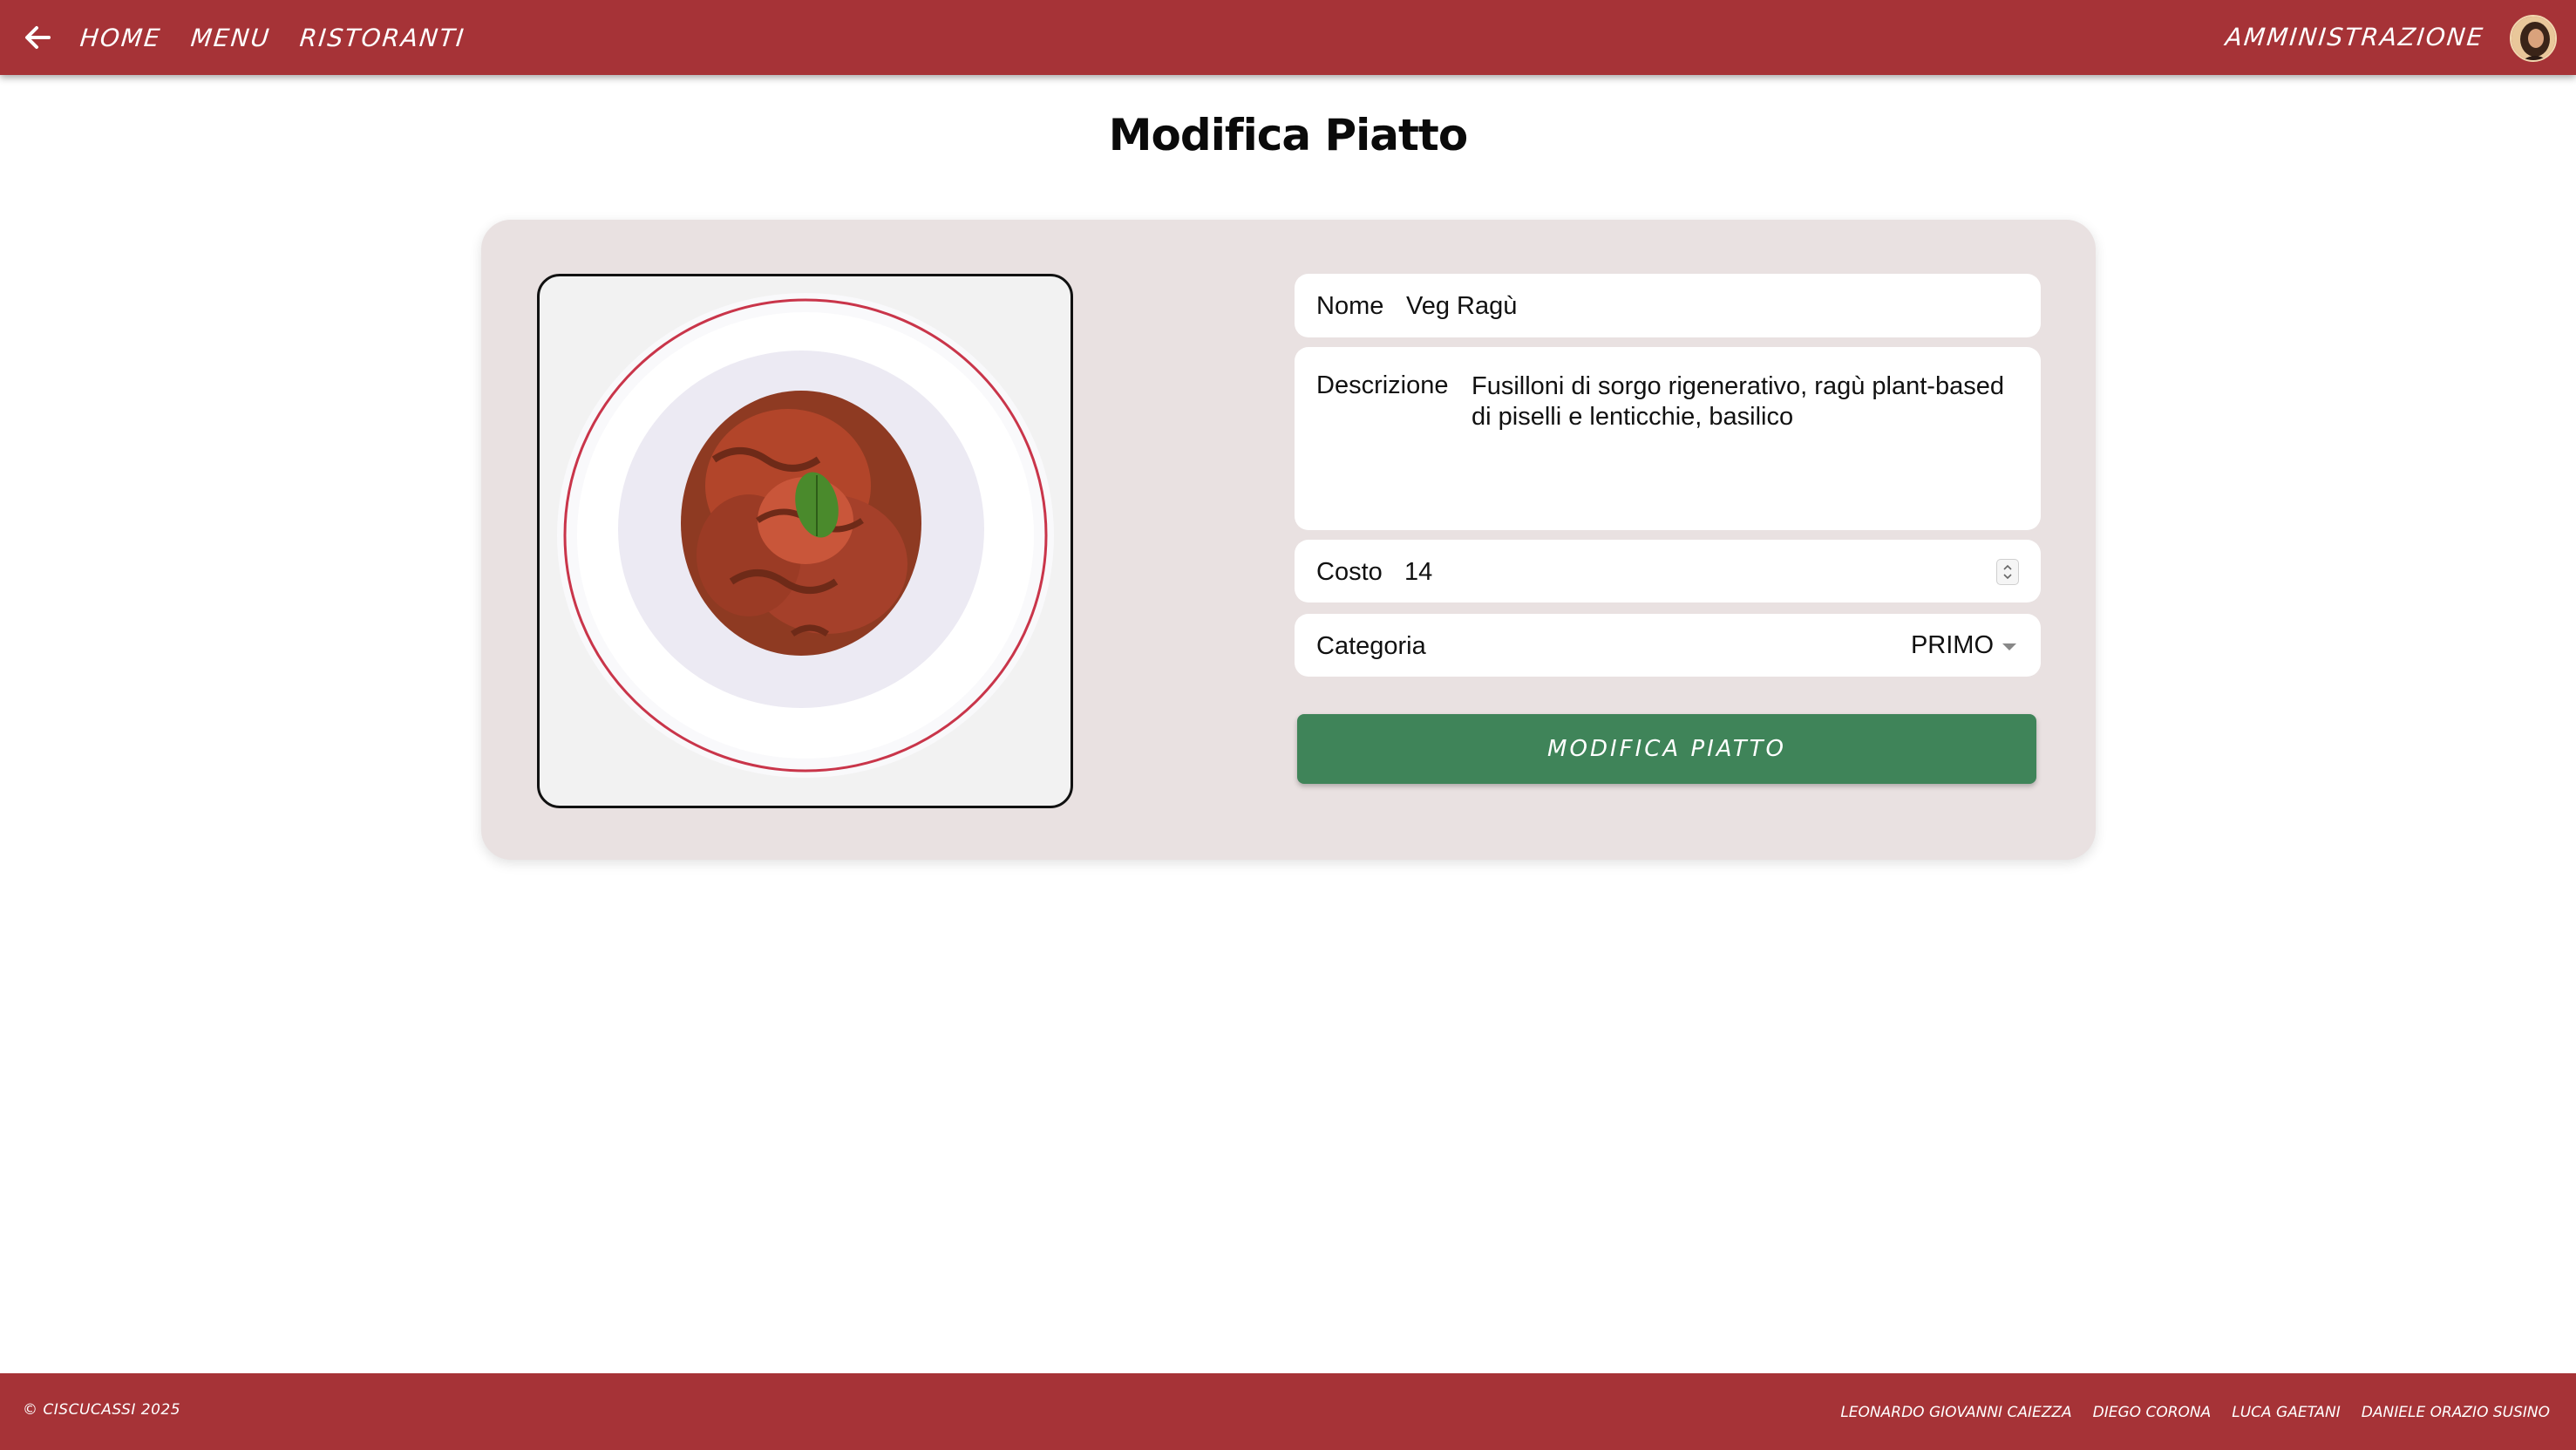  I want to click on main-nav: HOME MENU RISTORANTI, so click(272, 37).